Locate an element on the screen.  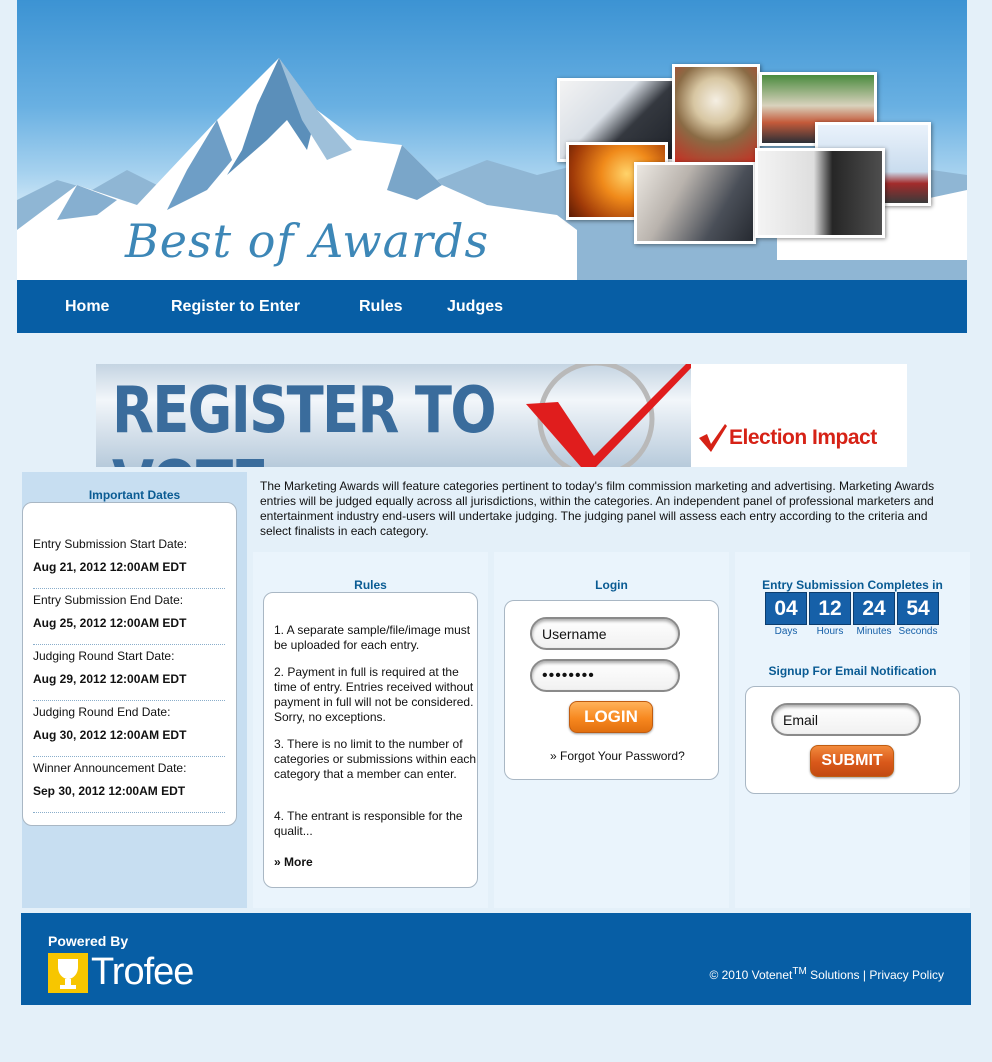
countdown-seconds: 54 is located at coordinates (918, 608).